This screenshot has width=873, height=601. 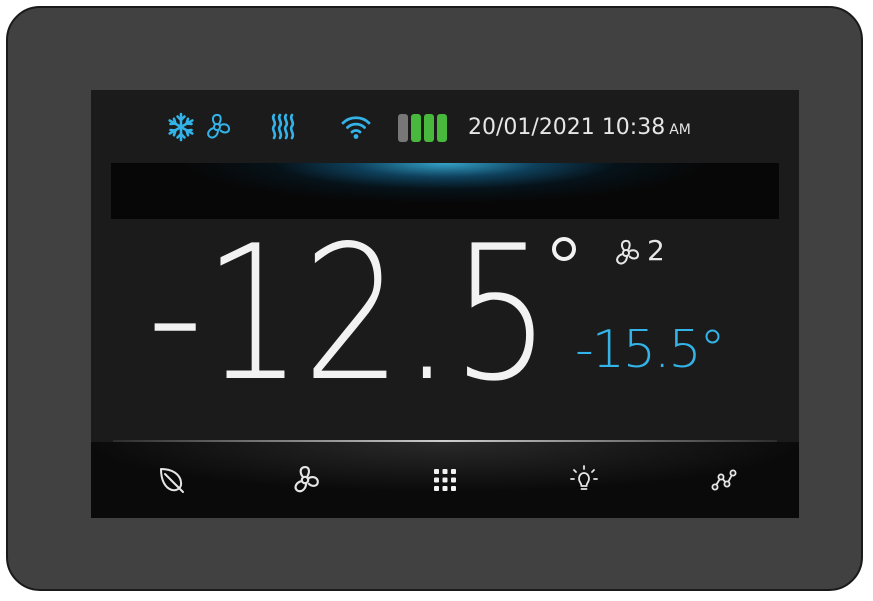 I want to click on graph-icon, so click(x=724, y=480).